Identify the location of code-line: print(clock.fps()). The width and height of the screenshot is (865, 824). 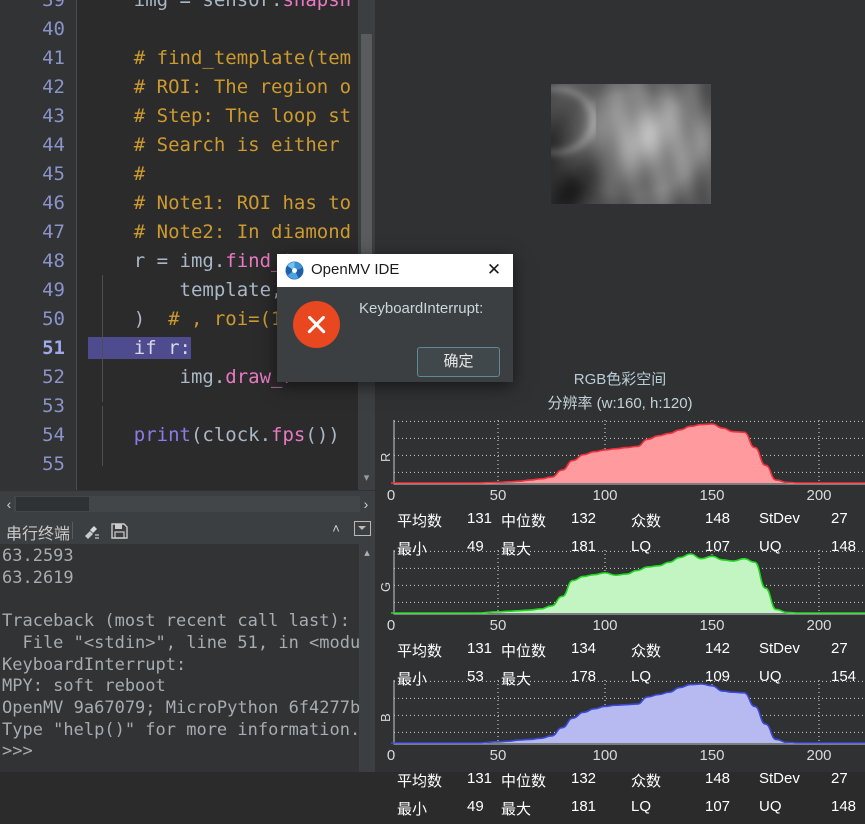
(214, 435).